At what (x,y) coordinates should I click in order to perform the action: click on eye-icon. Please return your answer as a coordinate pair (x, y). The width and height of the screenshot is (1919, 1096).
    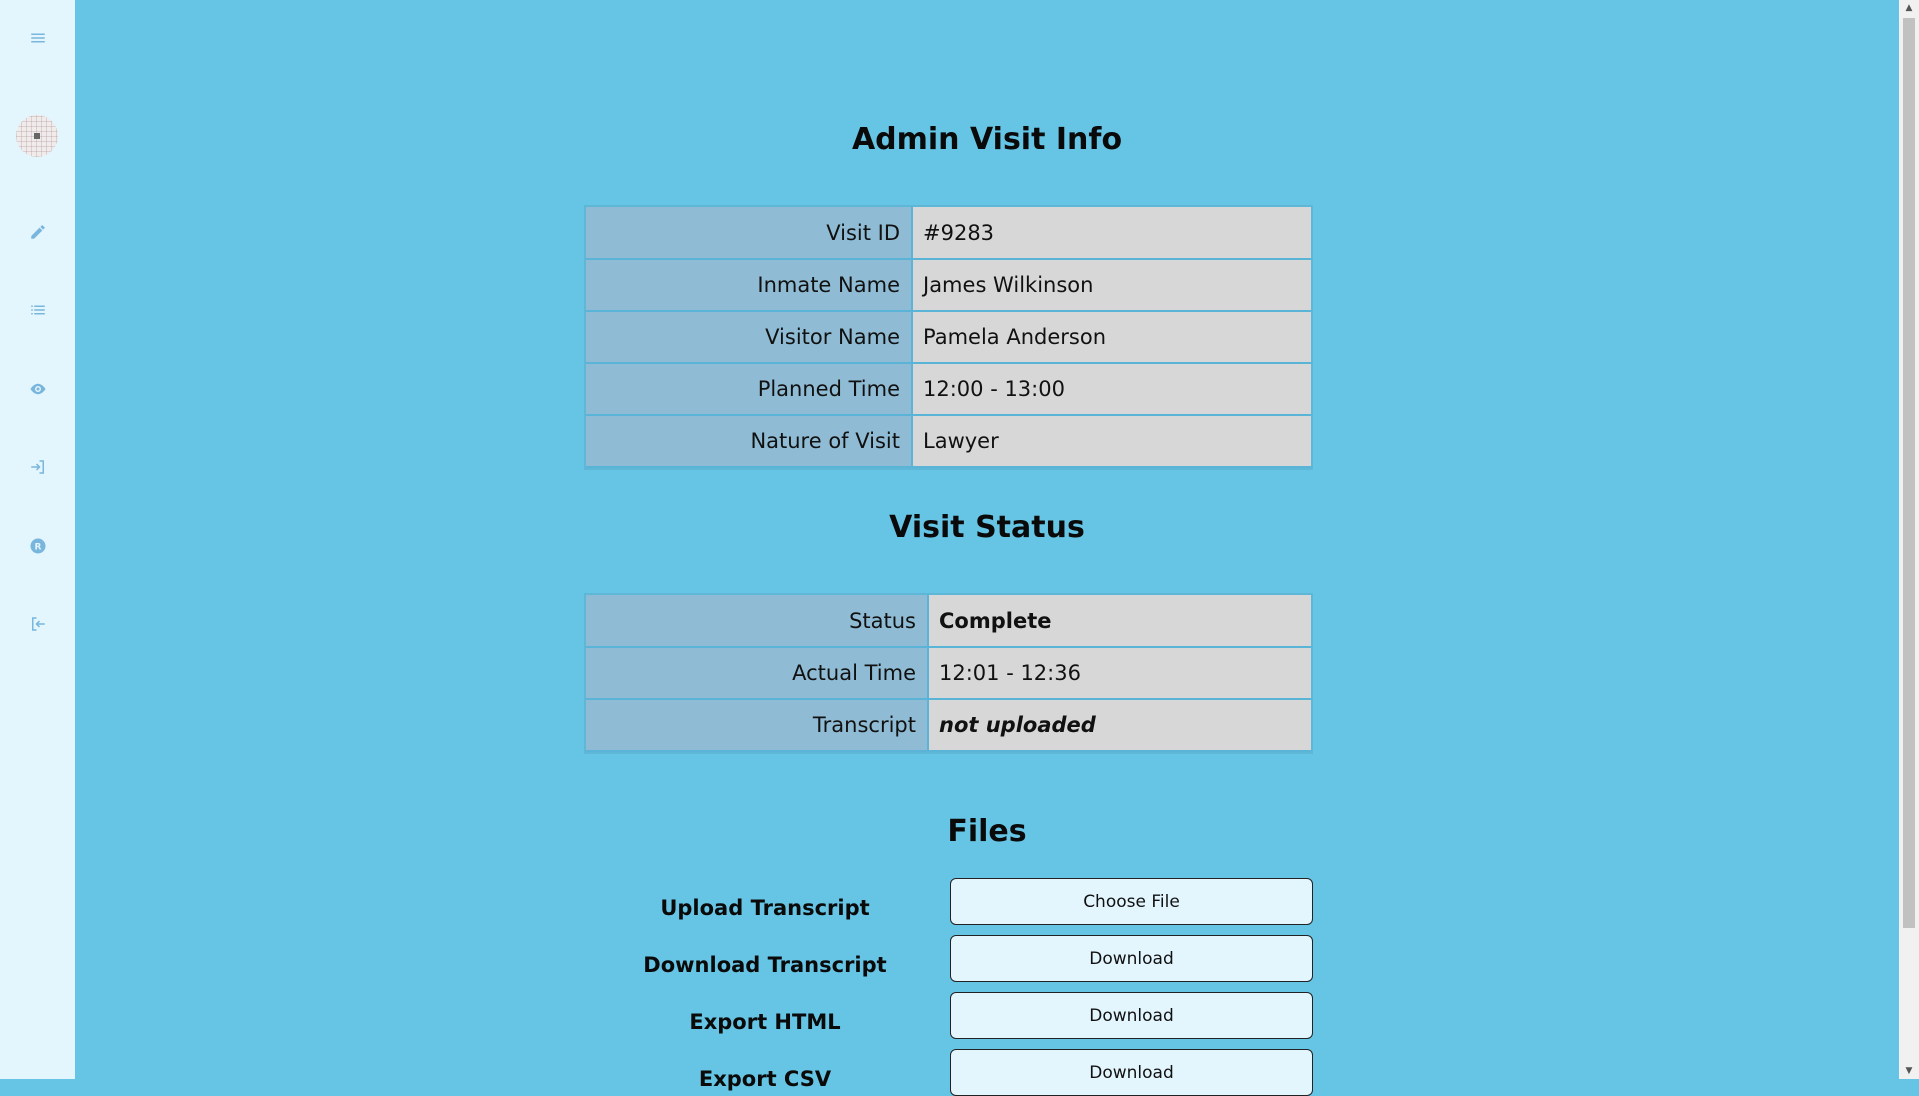
    Looking at the image, I should click on (37, 389).